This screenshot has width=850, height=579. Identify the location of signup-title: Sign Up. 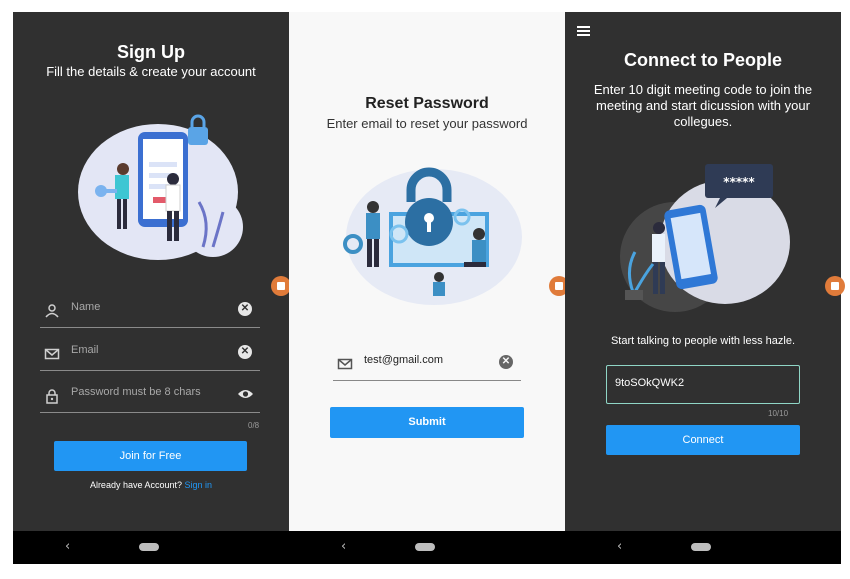
(151, 52).